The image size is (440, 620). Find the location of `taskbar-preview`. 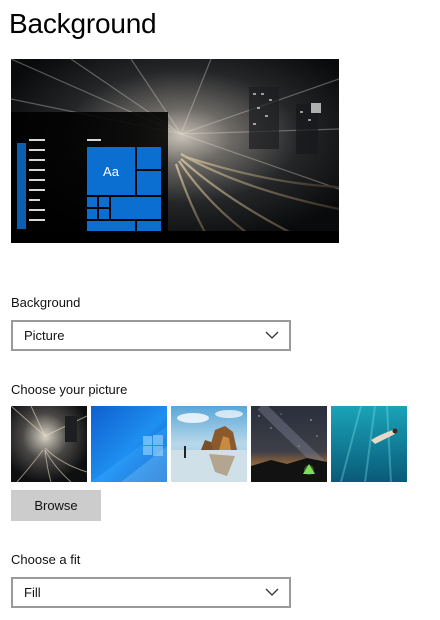

taskbar-preview is located at coordinates (175, 237).